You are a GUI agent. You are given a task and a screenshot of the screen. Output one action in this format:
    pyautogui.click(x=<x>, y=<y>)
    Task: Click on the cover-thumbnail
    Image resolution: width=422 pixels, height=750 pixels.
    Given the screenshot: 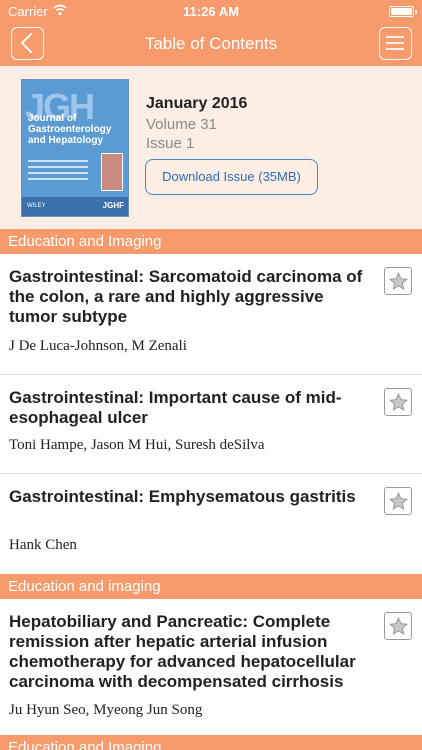 What is the action you would take?
    pyautogui.click(x=112, y=172)
    